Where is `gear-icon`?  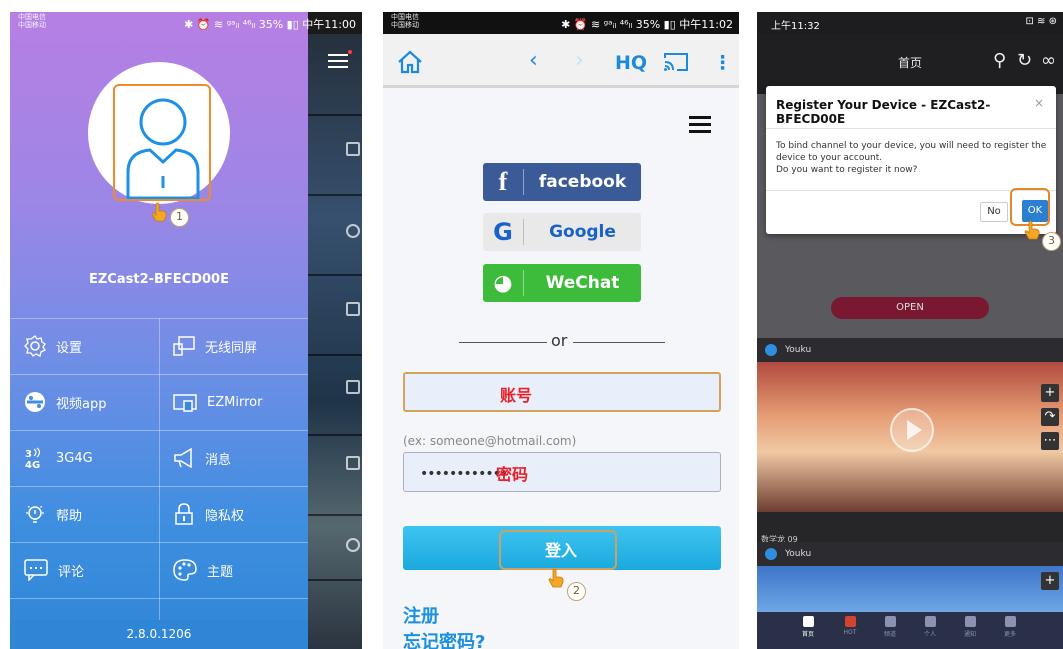
gear-icon is located at coordinates (35, 346).